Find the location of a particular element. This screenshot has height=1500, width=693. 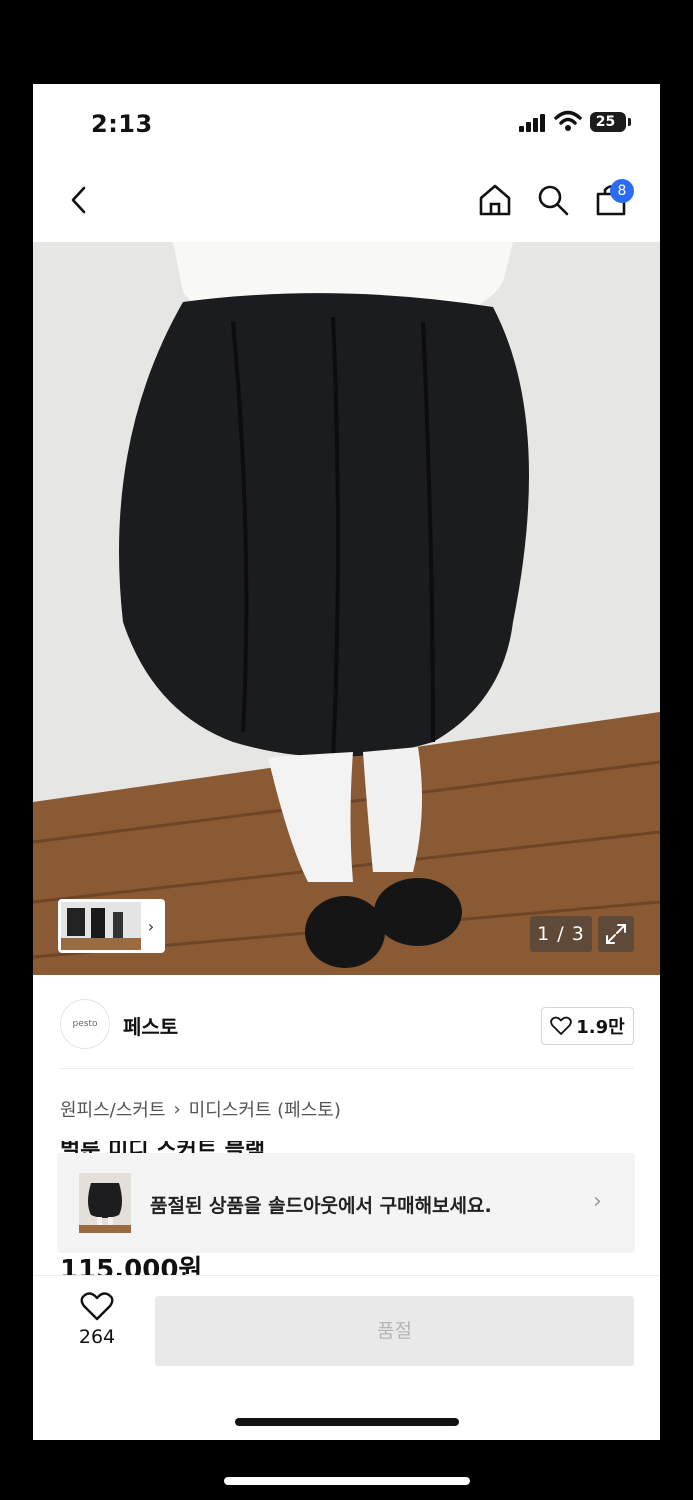

banner-thumbnail-drawing is located at coordinates (105, 1203).